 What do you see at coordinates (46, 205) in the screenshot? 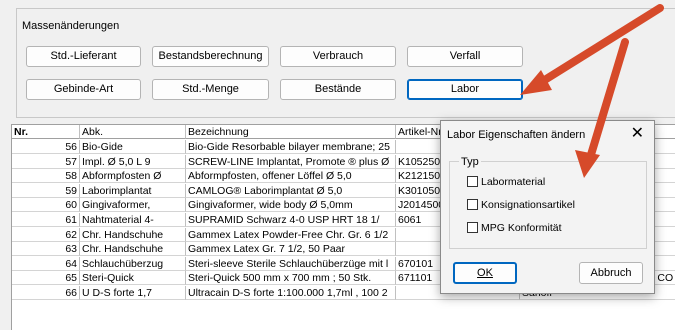
I see `row-nr: 60` at bounding box center [46, 205].